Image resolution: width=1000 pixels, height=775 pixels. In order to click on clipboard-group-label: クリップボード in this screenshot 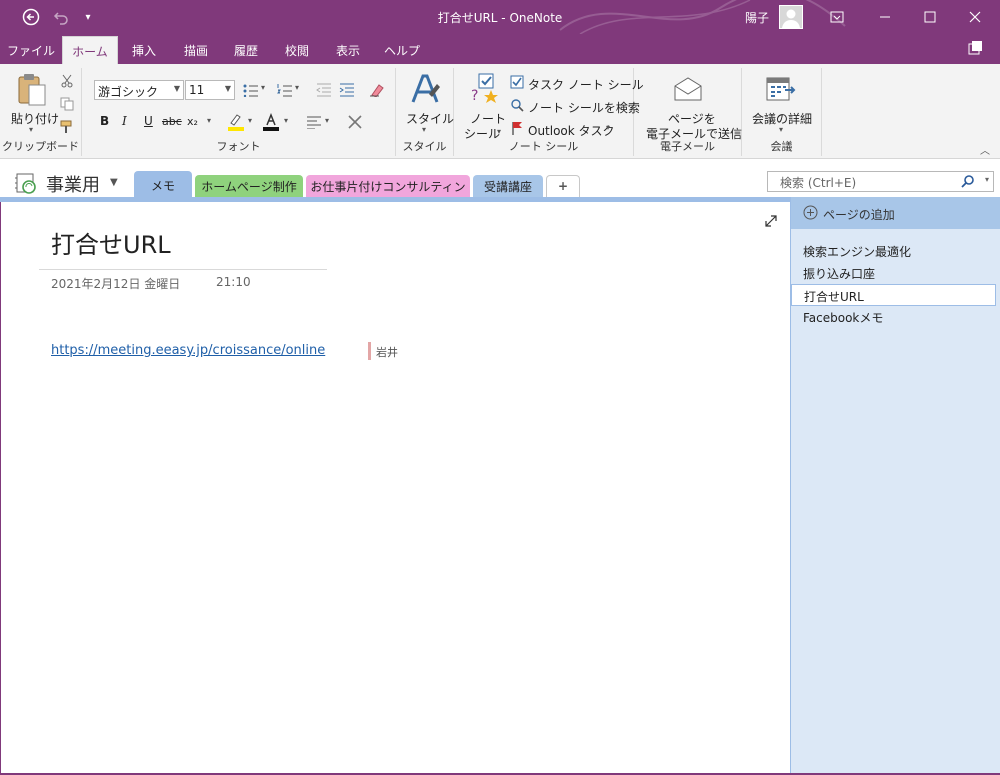, I will do `click(40, 146)`.